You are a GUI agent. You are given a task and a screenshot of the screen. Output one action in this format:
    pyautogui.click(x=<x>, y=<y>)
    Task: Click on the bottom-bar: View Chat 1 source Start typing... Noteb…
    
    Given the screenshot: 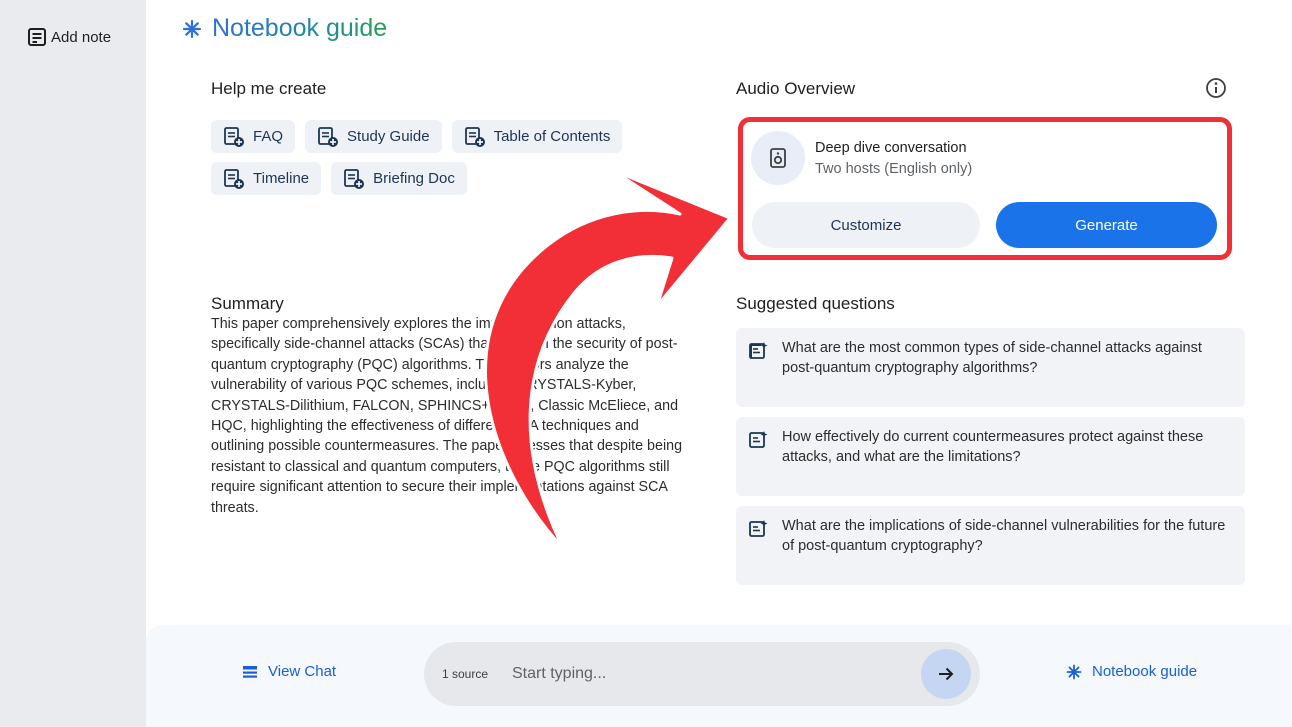 What is the action you would take?
    pyautogui.click(x=719, y=676)
    